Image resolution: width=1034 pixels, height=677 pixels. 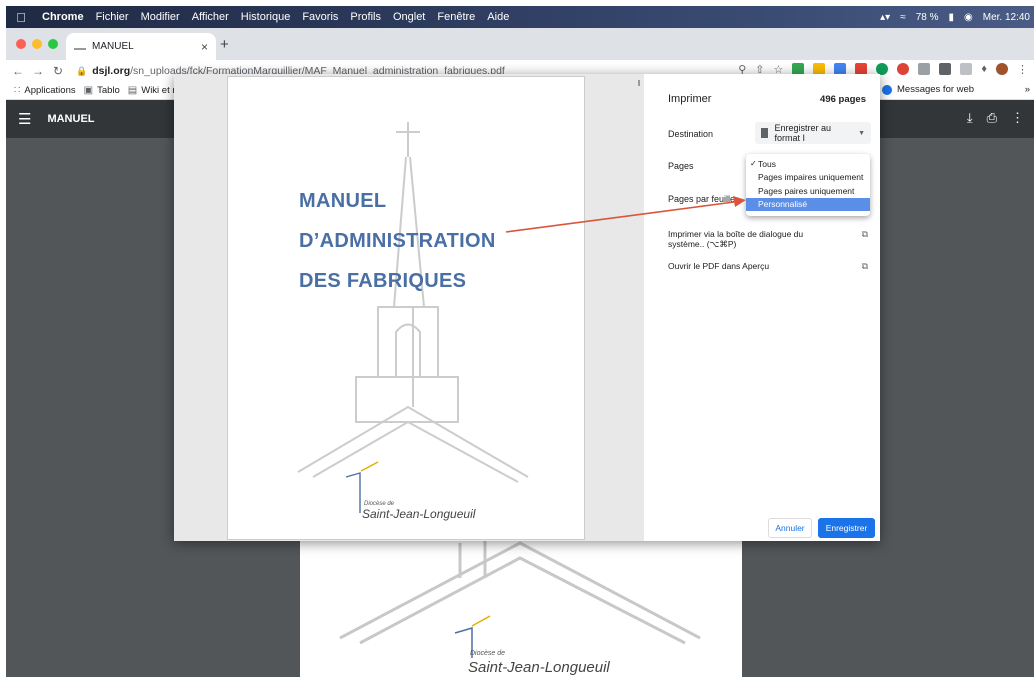 What do you see at coordinates (992, 118) in the screenshot?
I see `print-icon: ⎙` at bounding box center [992, 118].